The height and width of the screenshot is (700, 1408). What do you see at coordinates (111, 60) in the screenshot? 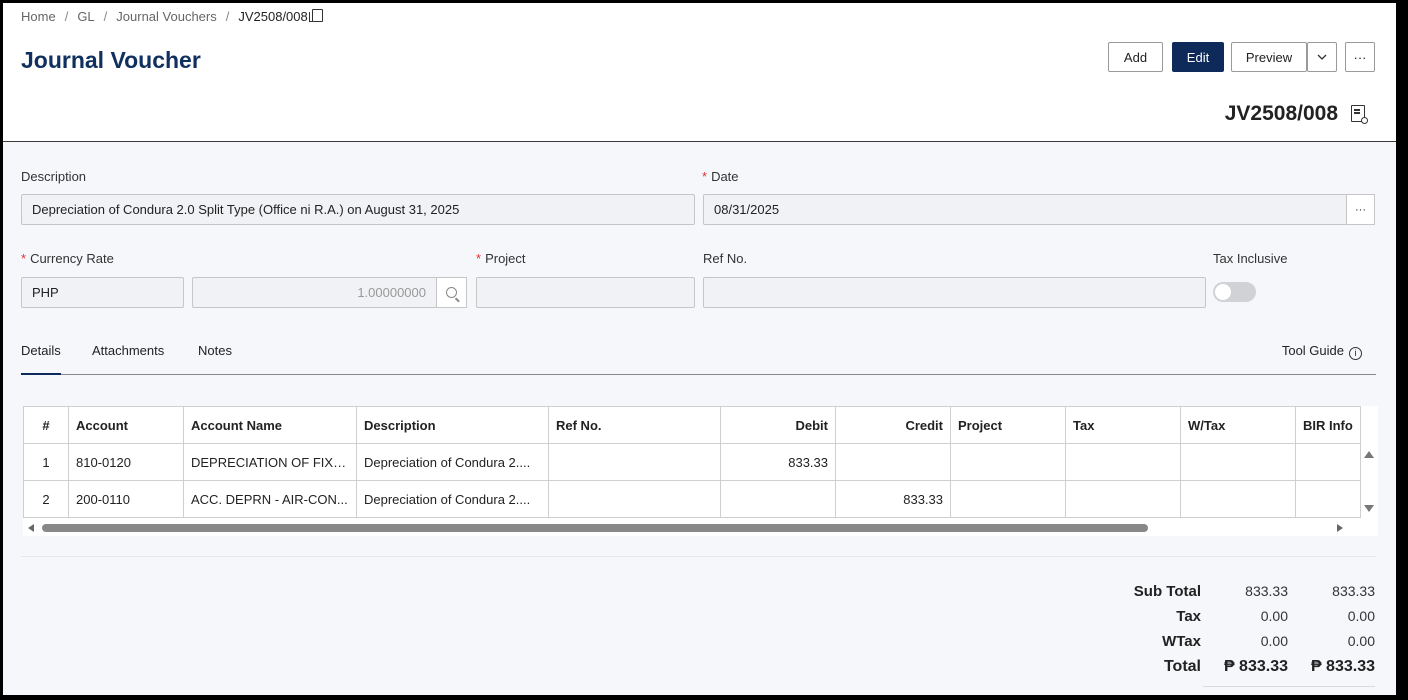
I see `page-title: Journal Voucher` at bounding box center [111, 60].